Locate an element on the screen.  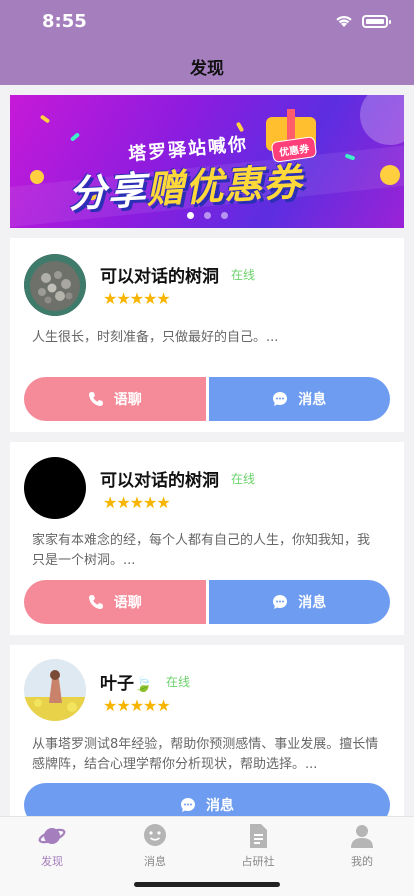
tab-discover: 发现 is located at coordinates (52, 845).